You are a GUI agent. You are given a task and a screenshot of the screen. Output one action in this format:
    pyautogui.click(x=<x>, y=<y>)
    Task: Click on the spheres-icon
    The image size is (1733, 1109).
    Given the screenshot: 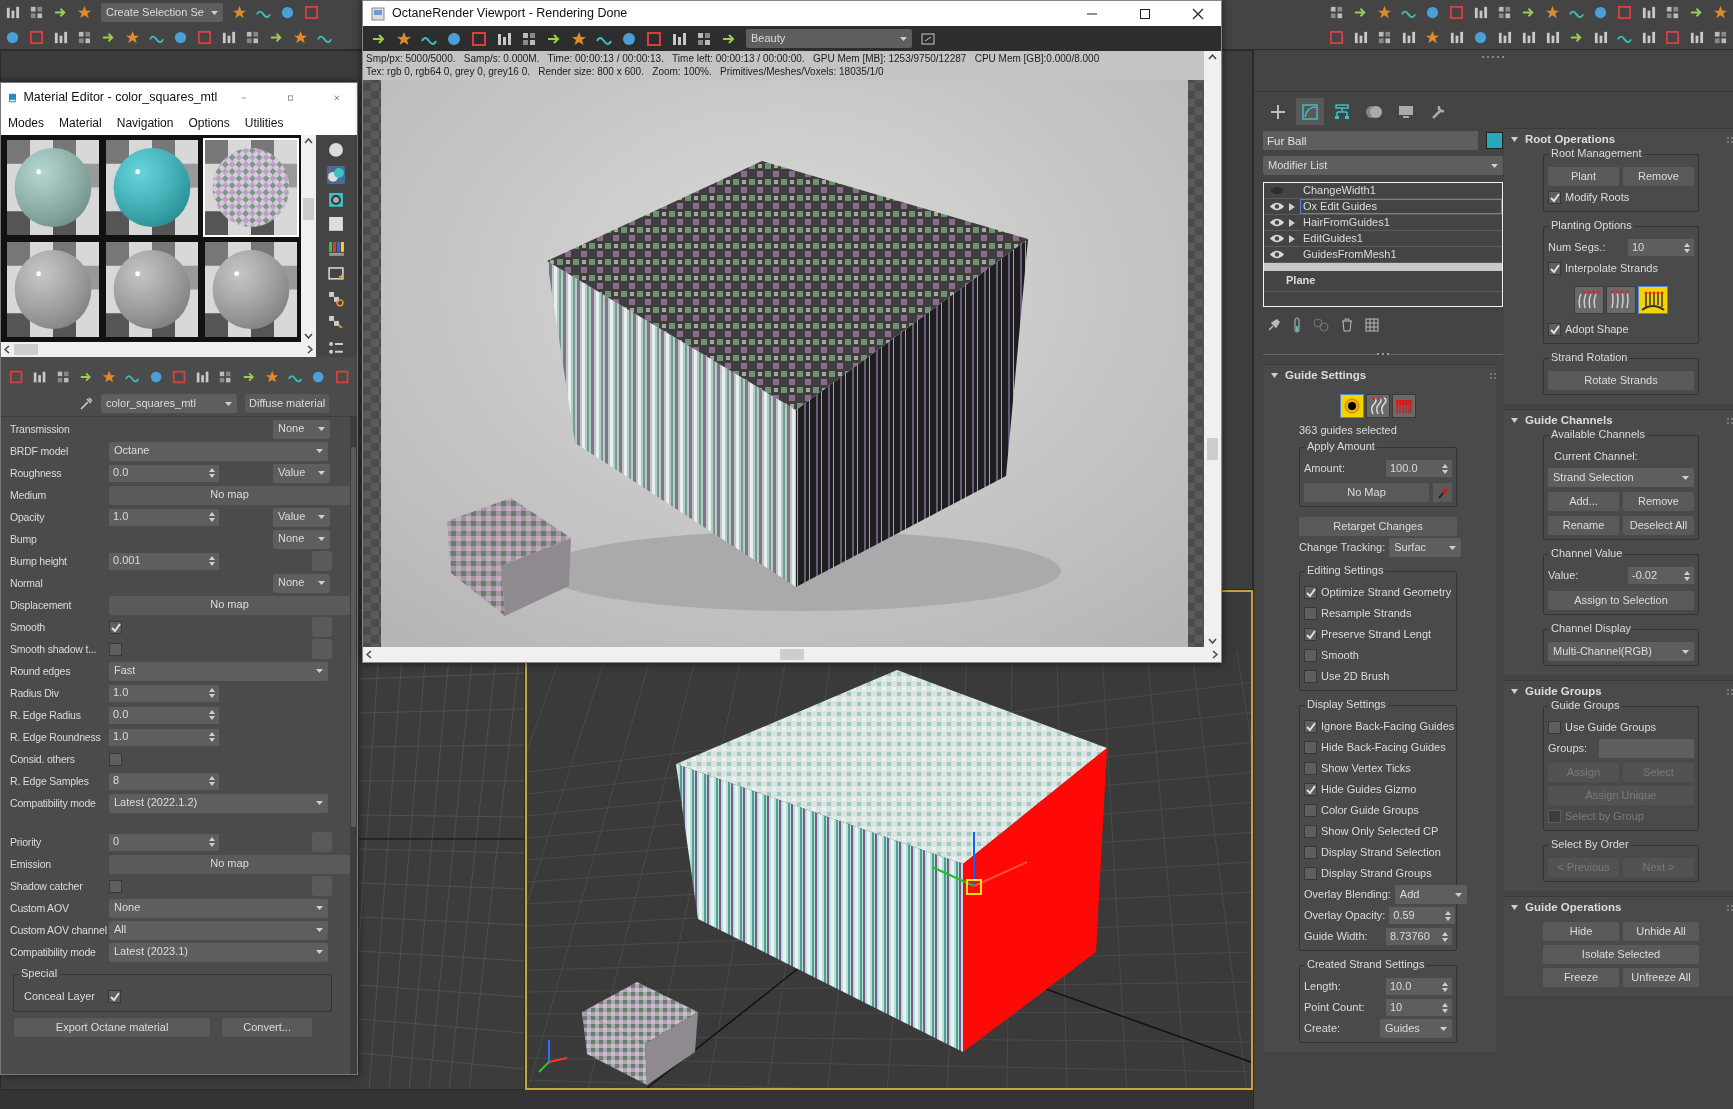 What is the action you would take?
    pyautogui.click(x=336, y=174)
    